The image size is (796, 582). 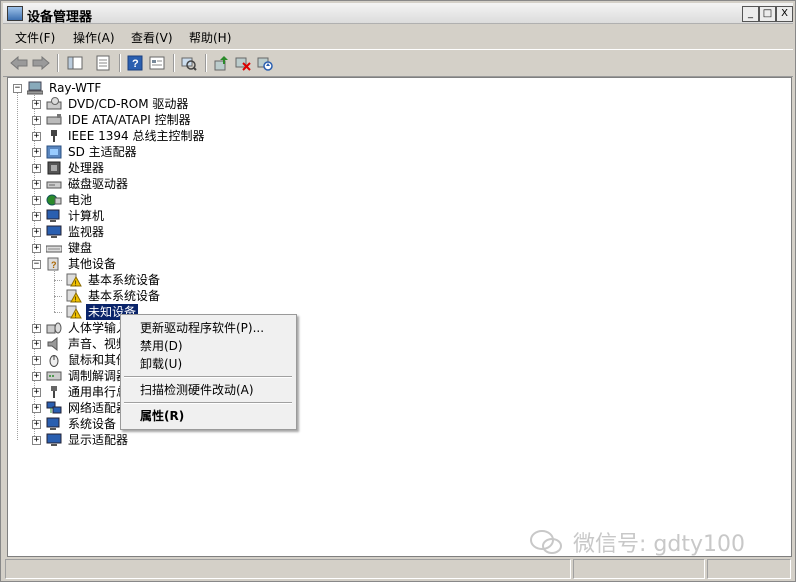 What do you see at coordinates (54, 248) in the screenshot?
I see `keyboard-icon` at bounding box center [54, 248].